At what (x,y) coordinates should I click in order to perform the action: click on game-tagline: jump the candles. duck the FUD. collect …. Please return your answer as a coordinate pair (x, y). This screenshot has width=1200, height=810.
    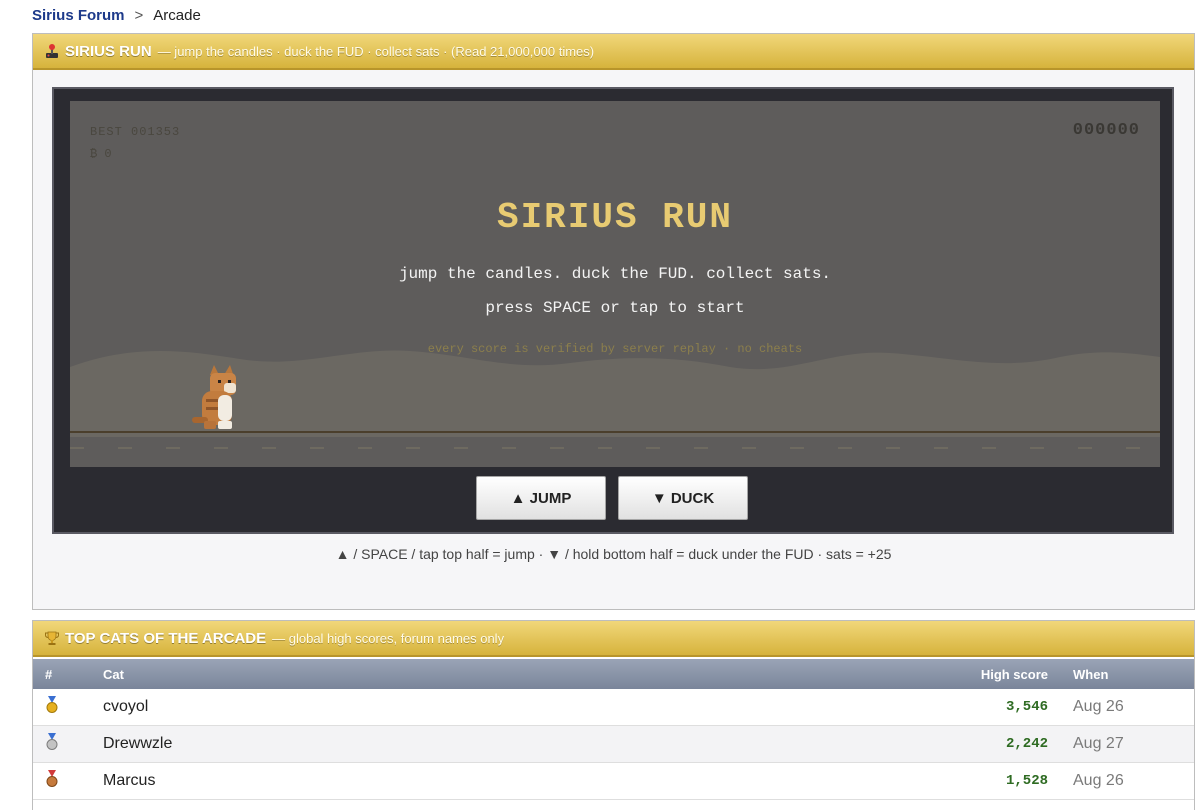
    Looking at the image, I should click on (615, 274).